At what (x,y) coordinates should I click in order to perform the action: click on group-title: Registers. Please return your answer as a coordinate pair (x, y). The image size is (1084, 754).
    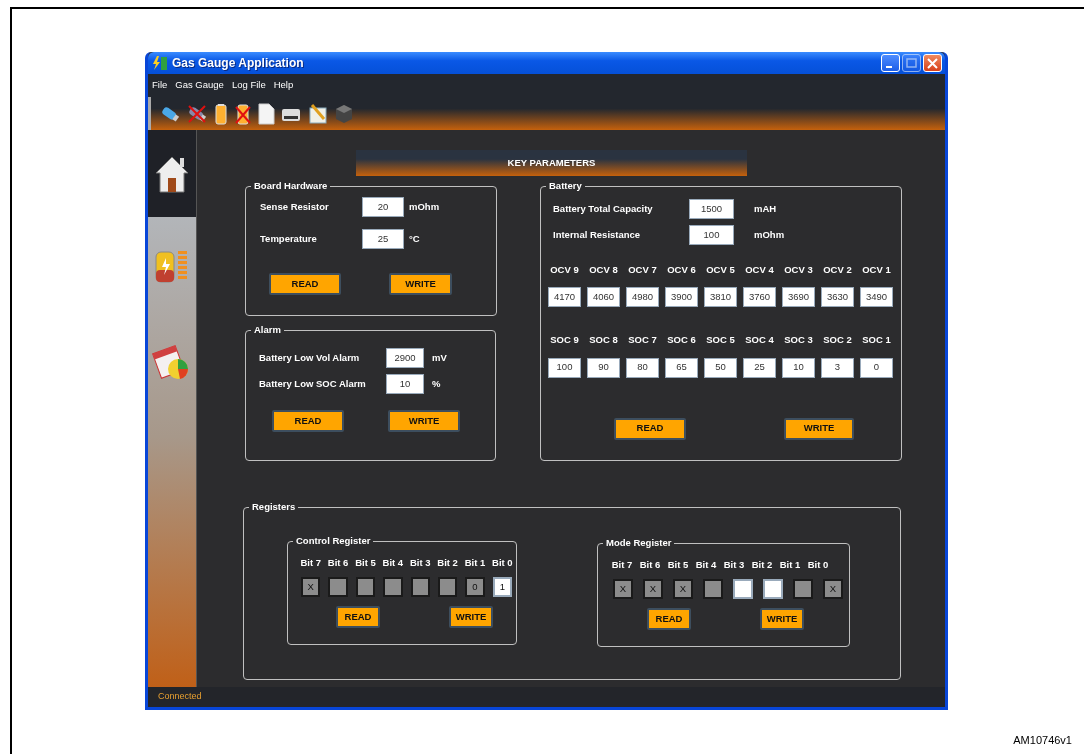
    Looking at the image, I should click on (274, 507).